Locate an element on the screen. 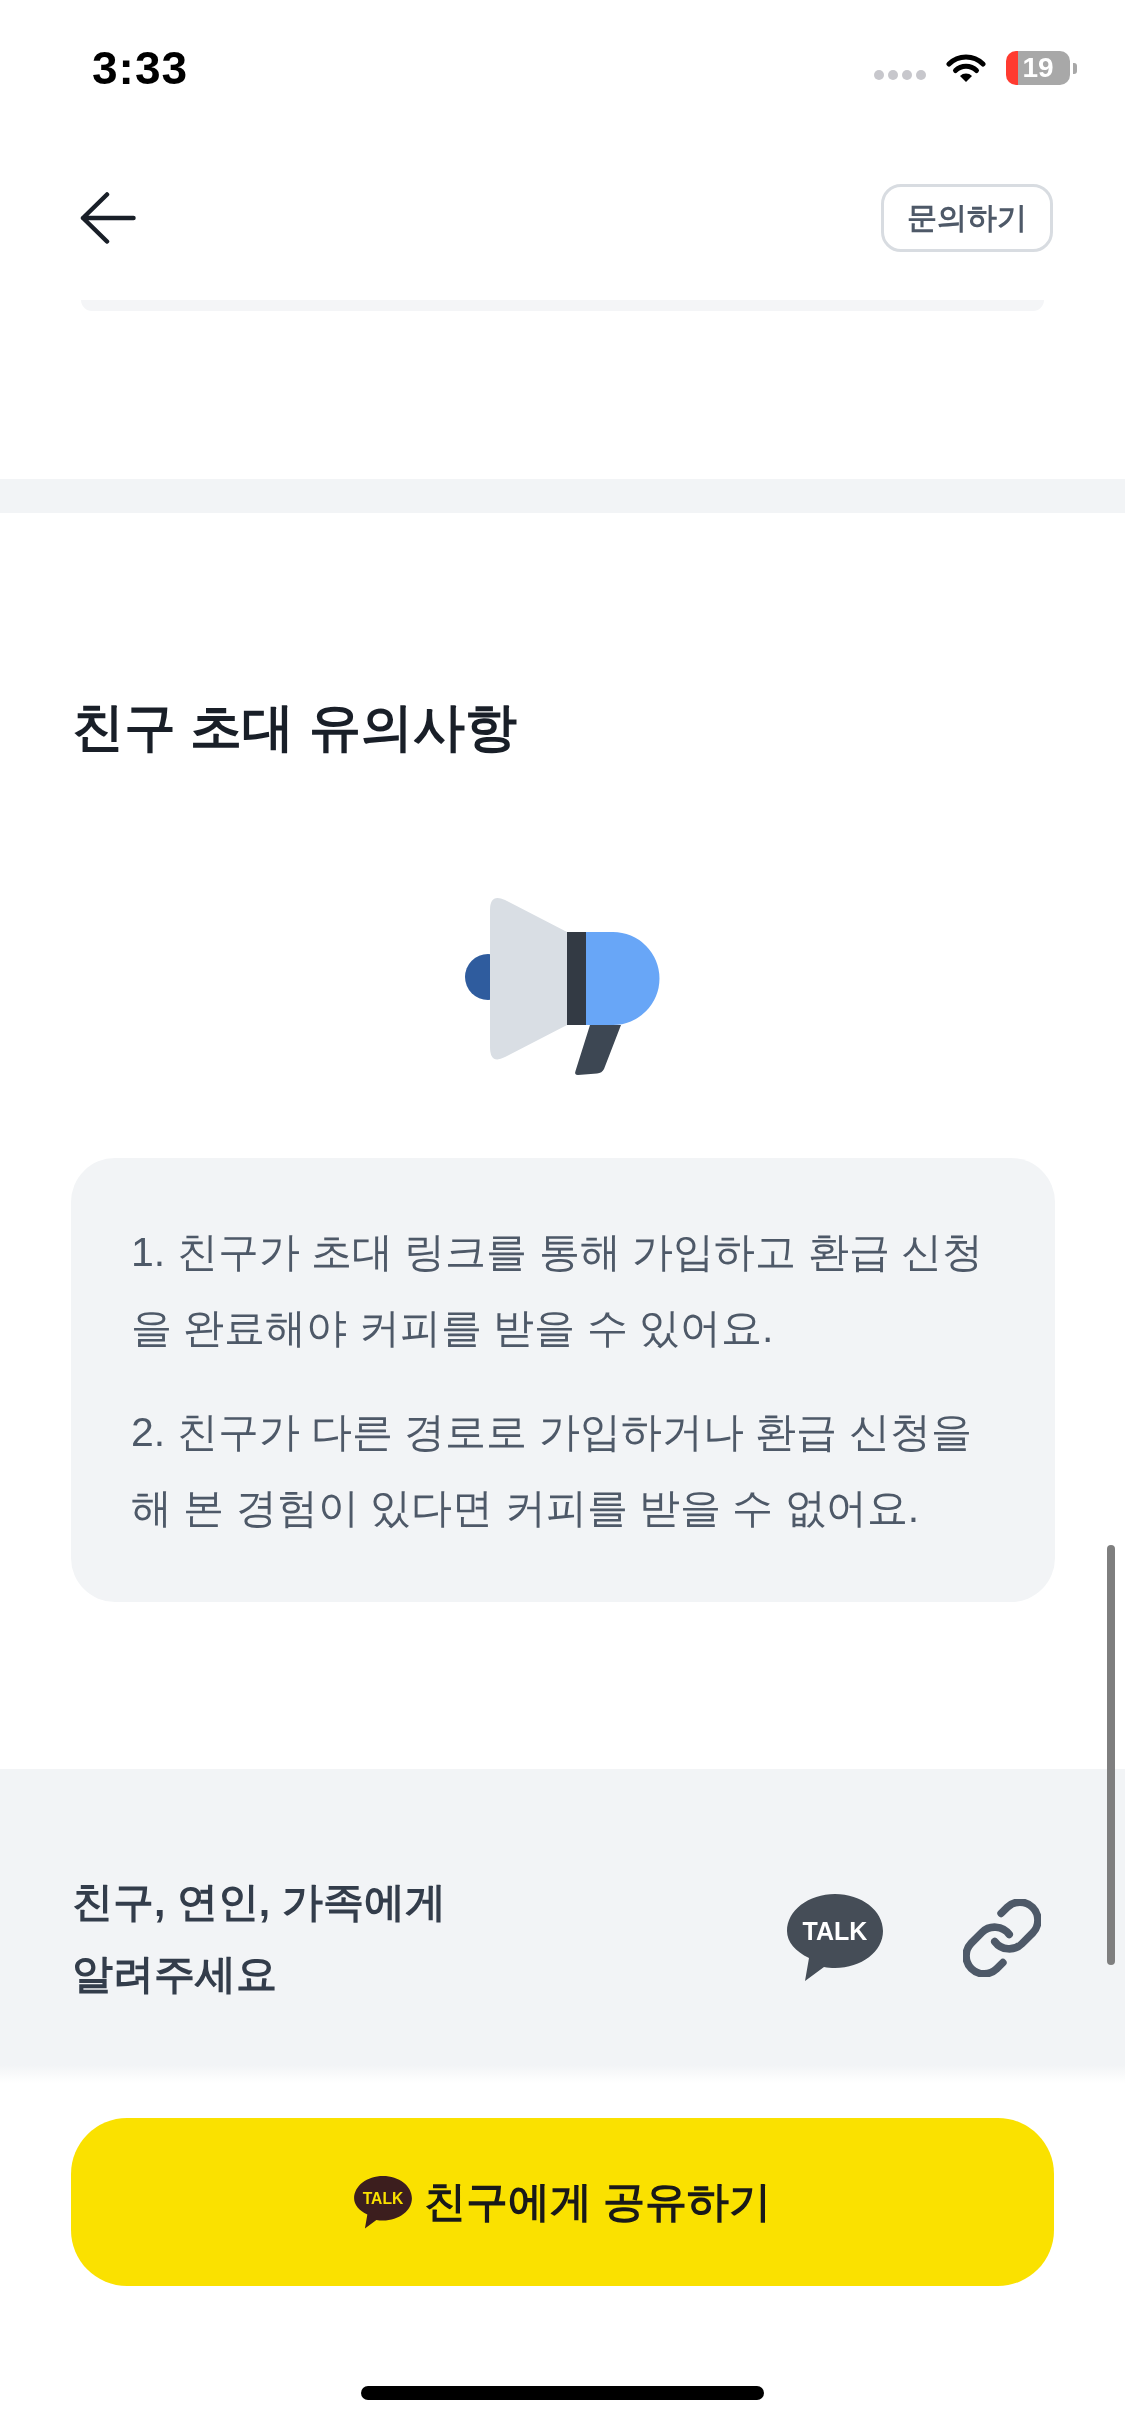  wifi-icon is located at coordinates (966, 68).